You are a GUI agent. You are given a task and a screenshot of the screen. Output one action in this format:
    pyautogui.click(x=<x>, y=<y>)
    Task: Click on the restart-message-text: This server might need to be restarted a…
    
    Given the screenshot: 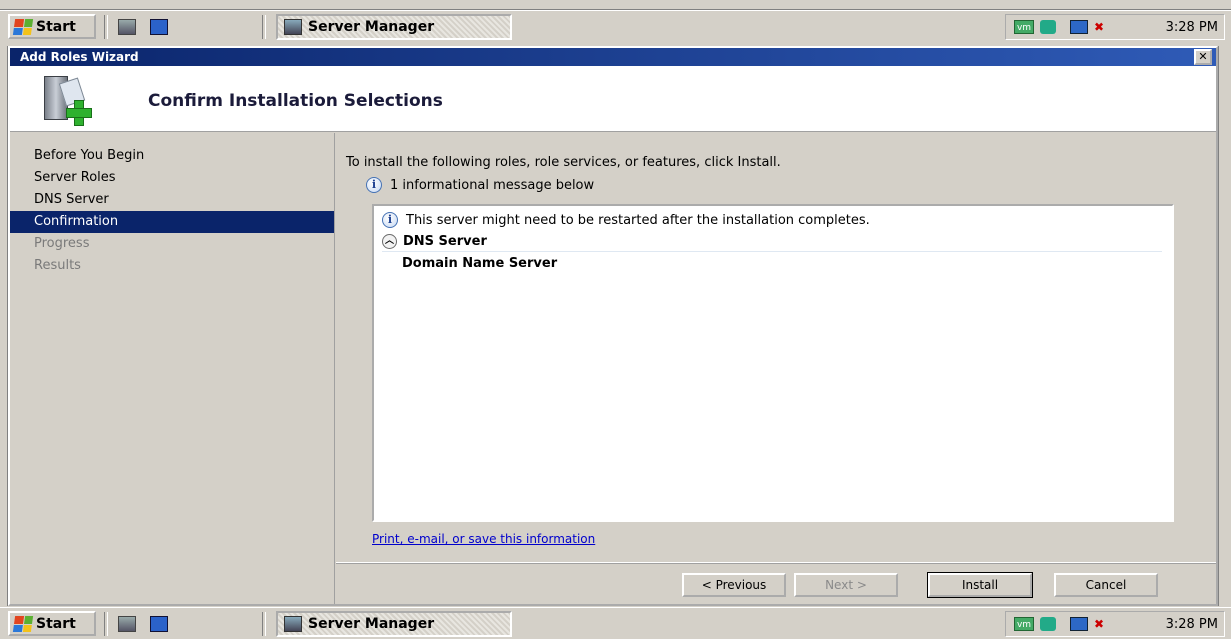 What is the action you would take?
    pyautogui.click(x=638, y=220)
    